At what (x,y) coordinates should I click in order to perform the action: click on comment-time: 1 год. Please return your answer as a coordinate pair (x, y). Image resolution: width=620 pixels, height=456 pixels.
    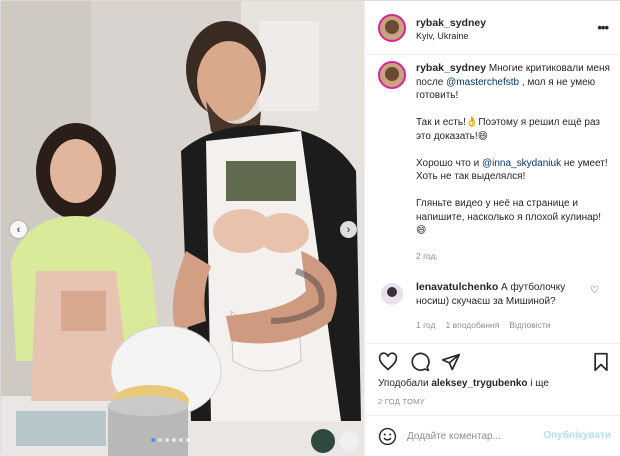
    Looking at the image, I should click on (426, 325).